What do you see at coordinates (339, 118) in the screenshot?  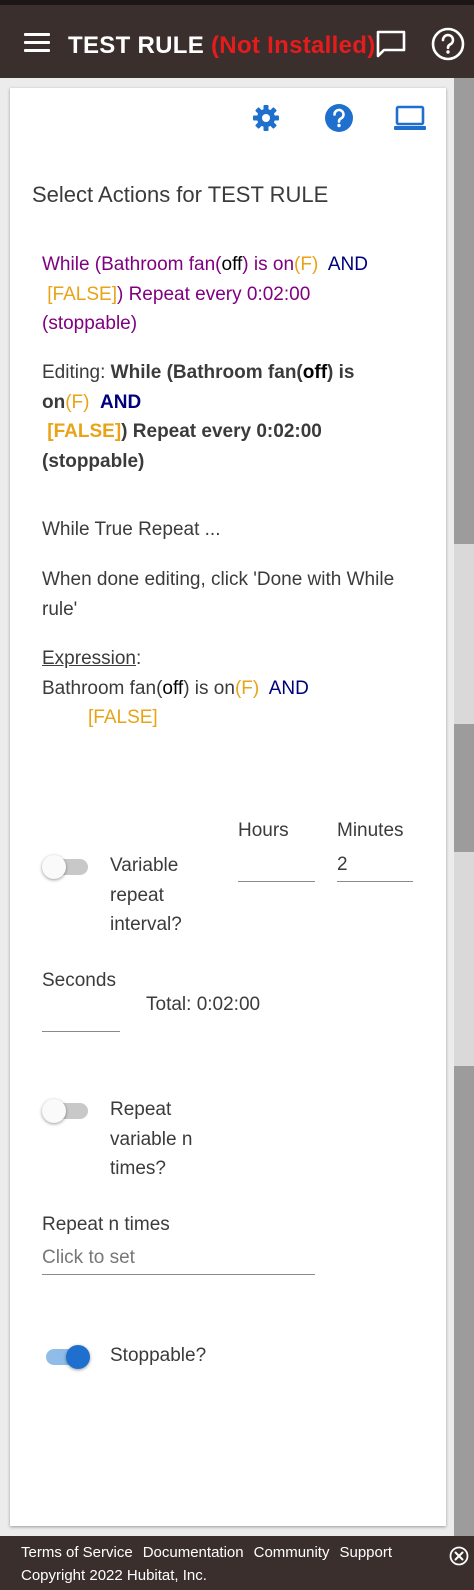 I see `help-icon` at bounding box center [339, 118].